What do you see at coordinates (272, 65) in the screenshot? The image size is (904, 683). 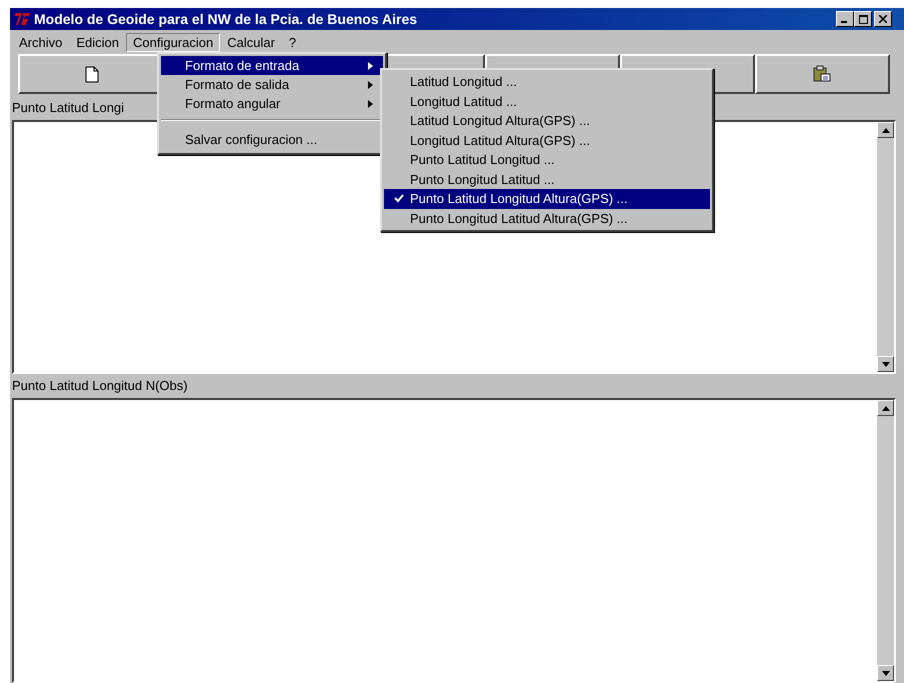 I see `menu-item: Formato de entrada` at bounding box center [272, 65].